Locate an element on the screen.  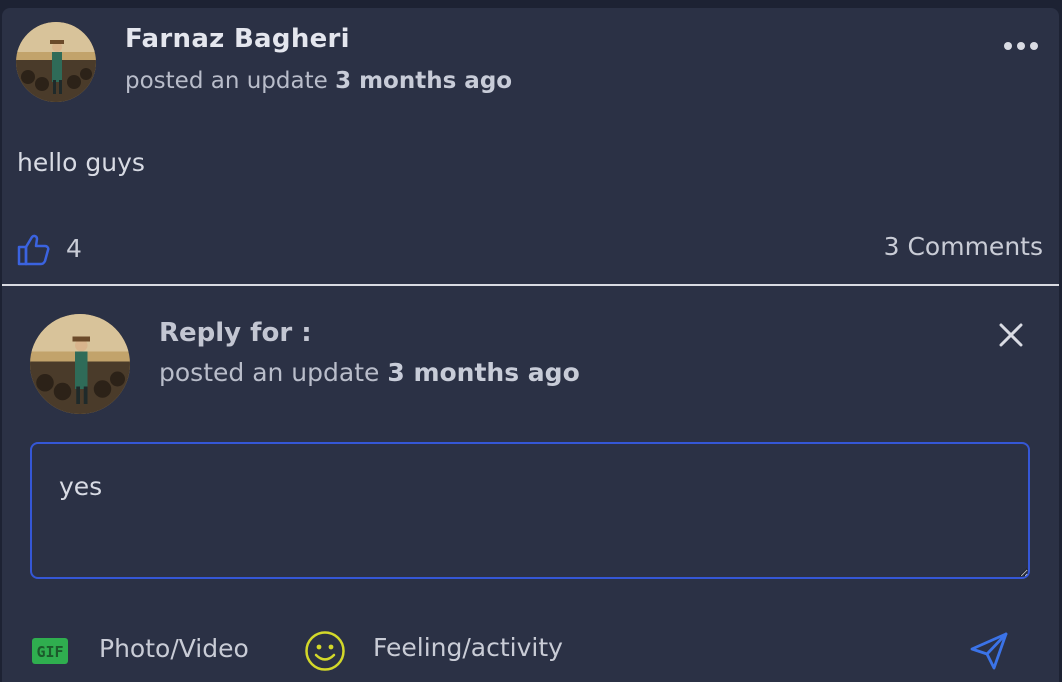
more-dots-icon is located at coordinates (1021, 46).